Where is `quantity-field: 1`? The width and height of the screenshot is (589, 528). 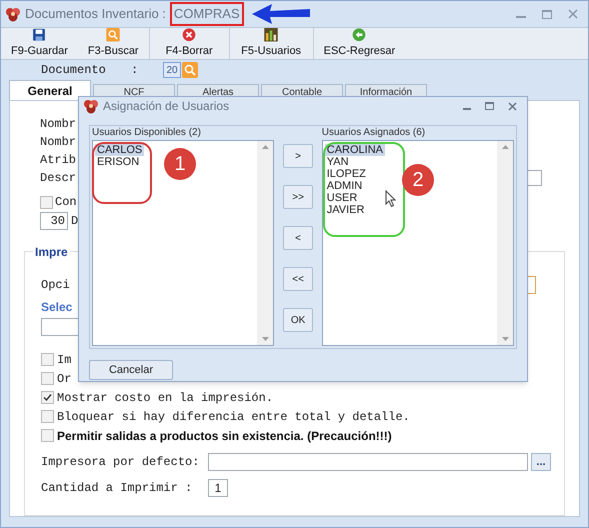 quantity-field: 1 is located at coordinates (218, 488).